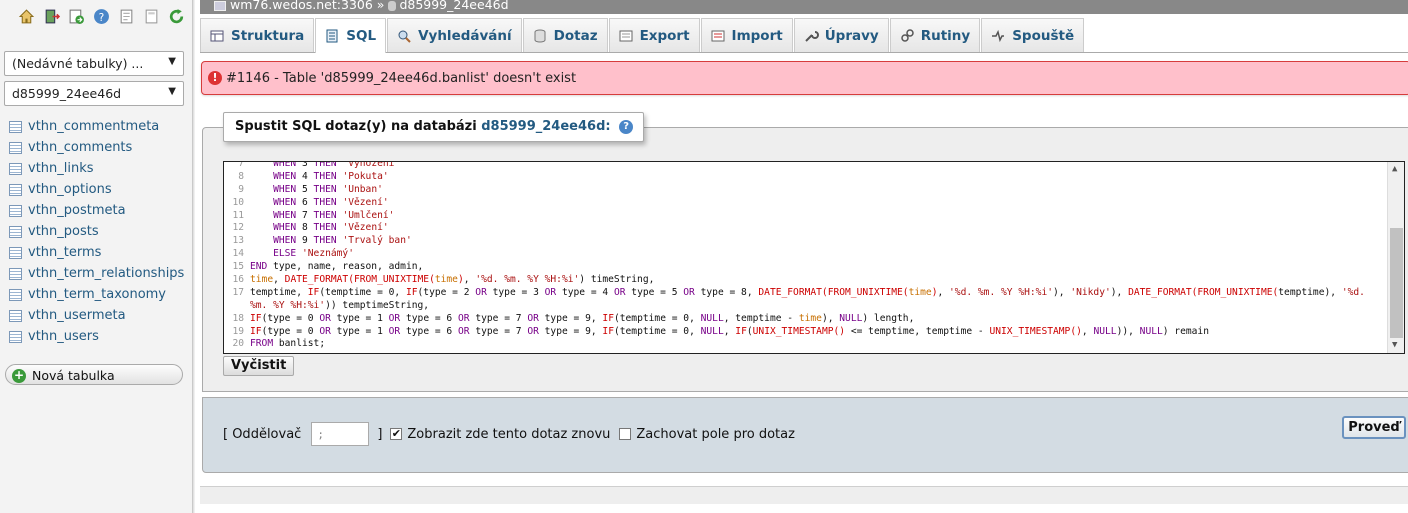 The width and height of the screenshot is (1408, 513). Describe the element at coordinates (396, 434) in the screenshot. I see `show-query-checkbox: ✔` at that location.